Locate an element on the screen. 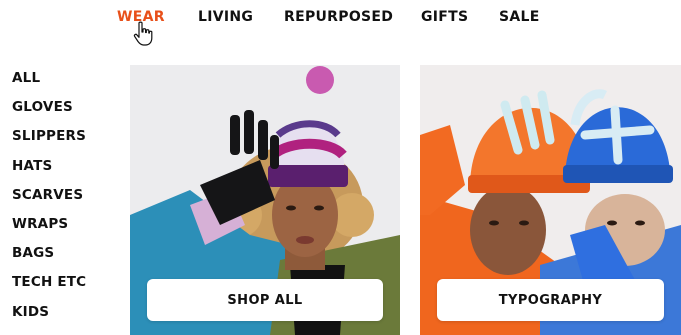  sidebar-item-all: ALL is located at coordinates (49, 82).